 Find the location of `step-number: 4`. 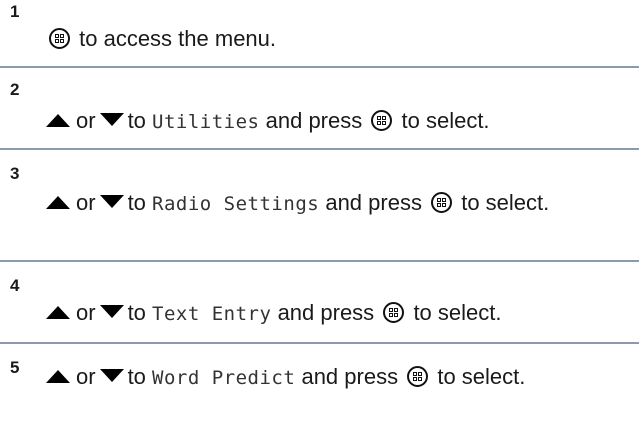

step-number: 4 is located at coordinates (15, 285).